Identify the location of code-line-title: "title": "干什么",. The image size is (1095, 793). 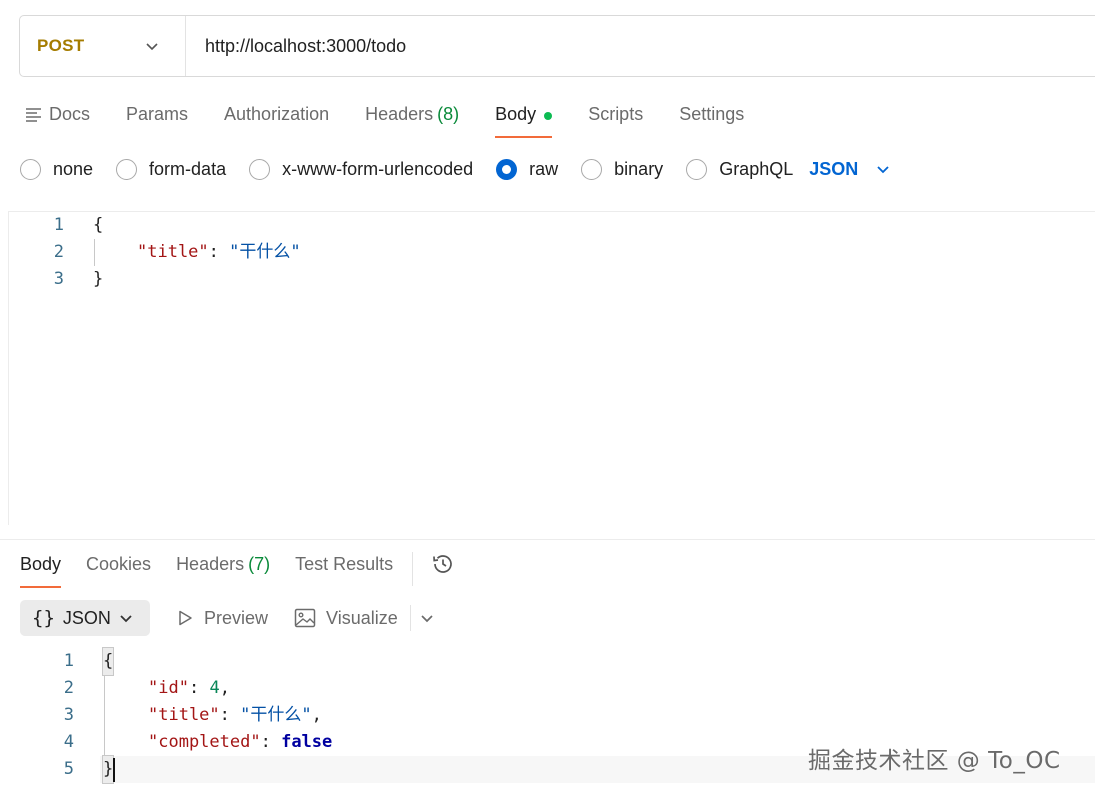
(235, 715).